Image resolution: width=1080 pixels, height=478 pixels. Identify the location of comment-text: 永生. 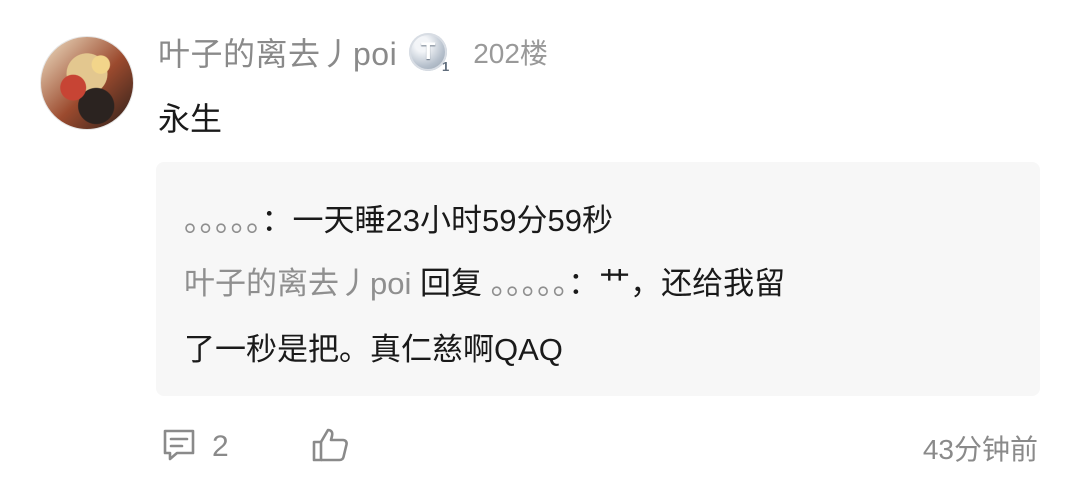
(190, 119).